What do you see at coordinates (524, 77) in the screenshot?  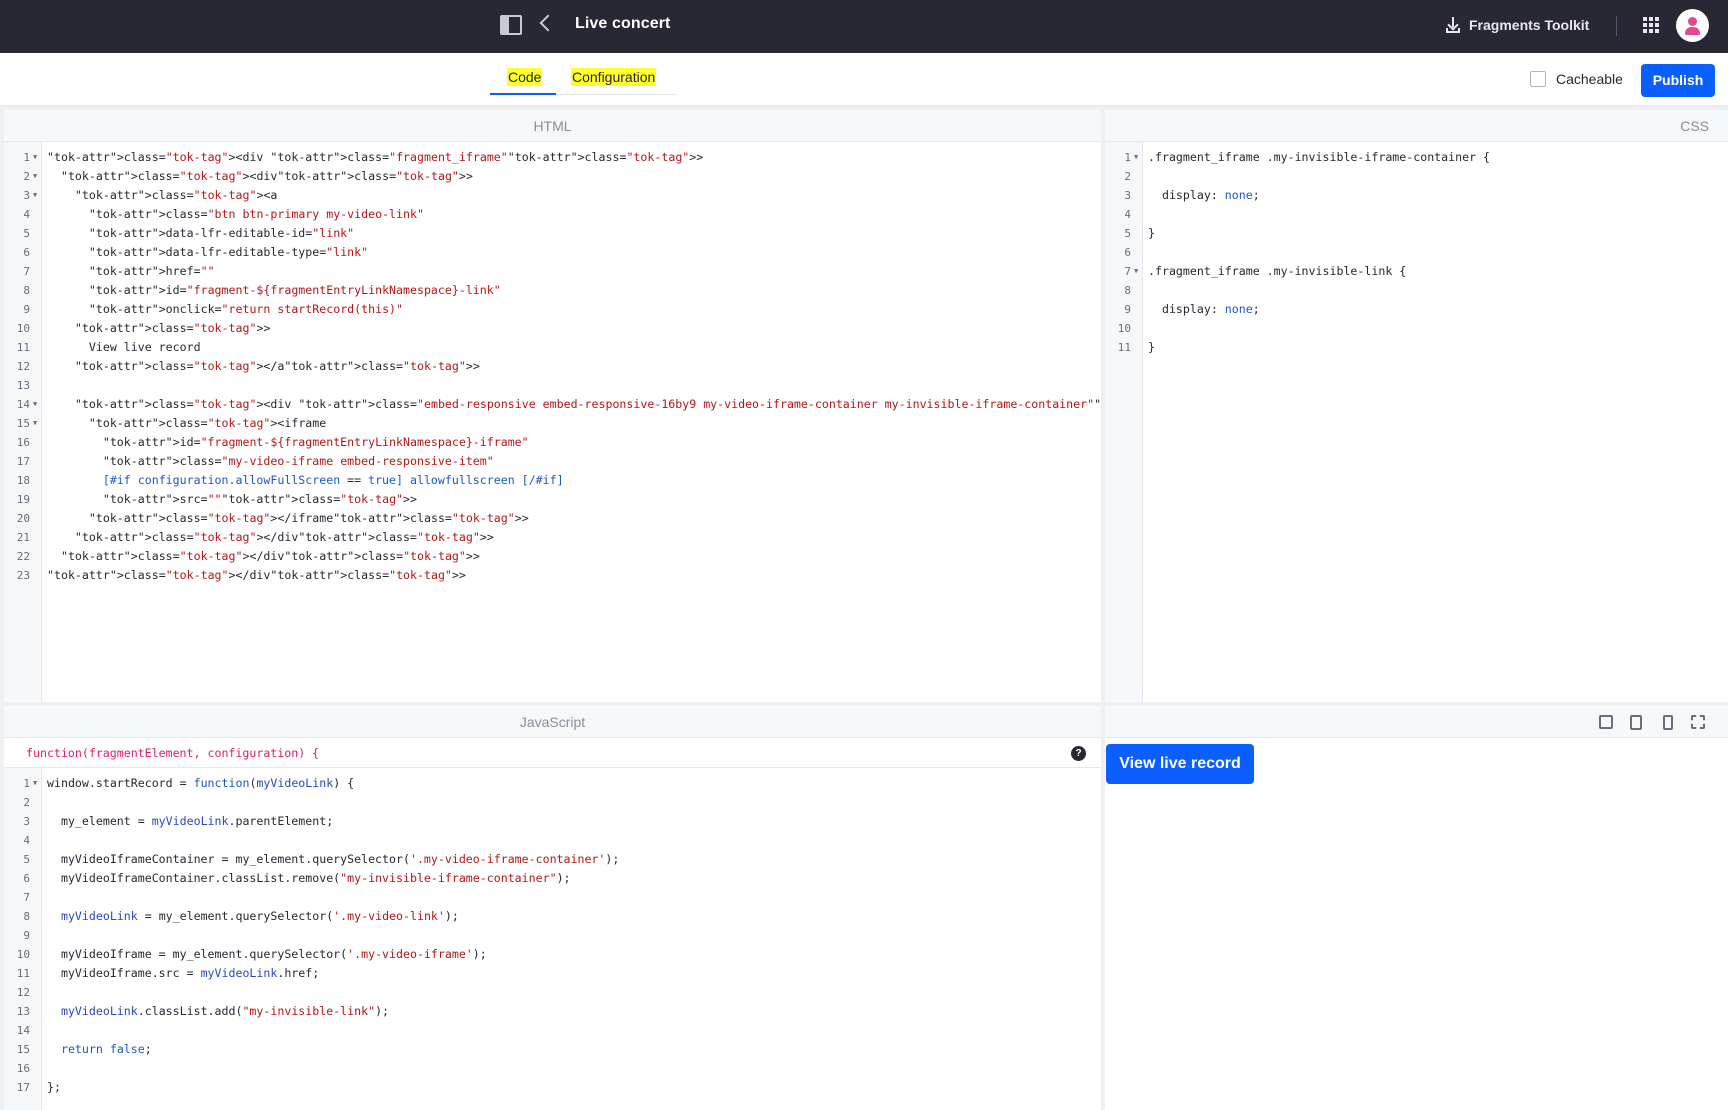 I see `tab-code: Code` at bounding box center [524, 77].